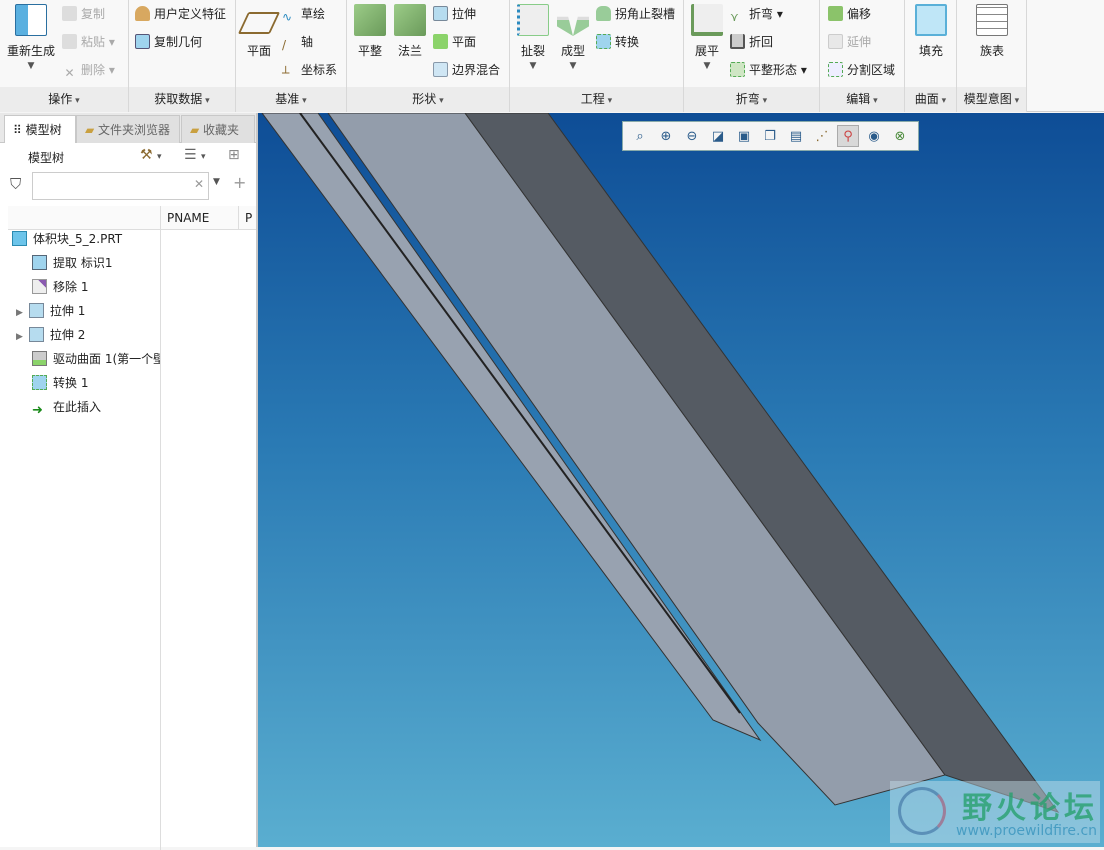 Image resolution: width=1104 pixels, height=850 pixels. I want to click on fill-button: 填充, so click(931, 31).